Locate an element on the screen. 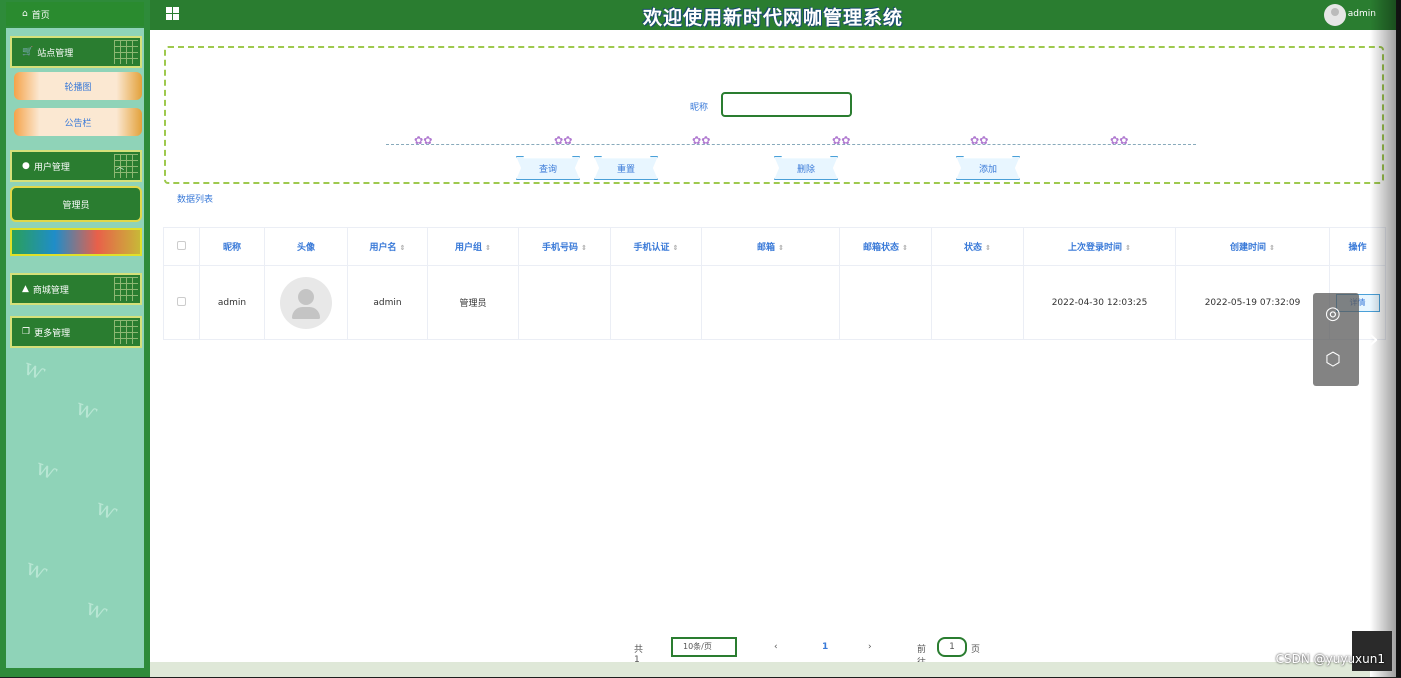  cell-email-status is located at coordinates (885, 302).